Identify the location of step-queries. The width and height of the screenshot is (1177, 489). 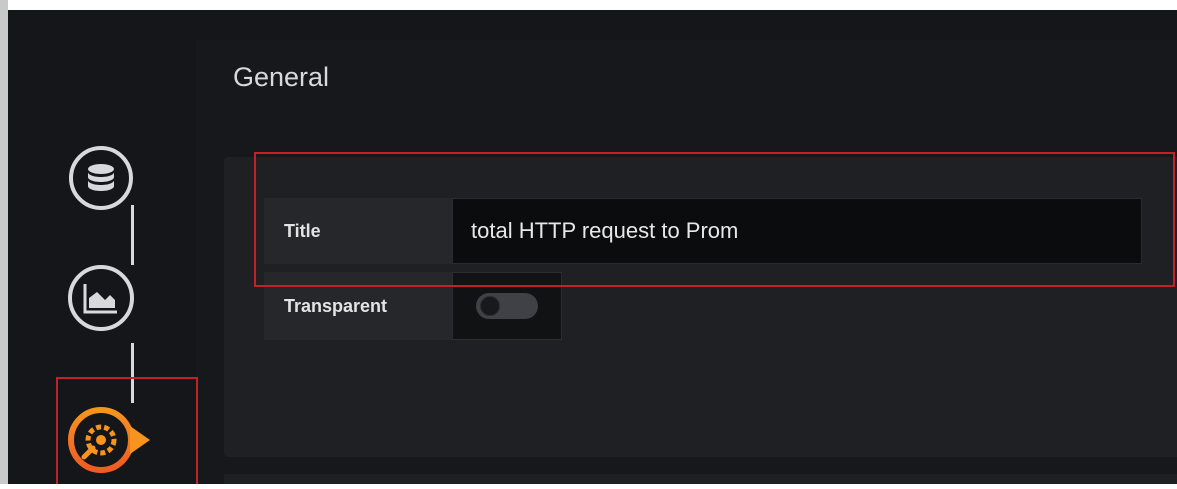
(101, 178).